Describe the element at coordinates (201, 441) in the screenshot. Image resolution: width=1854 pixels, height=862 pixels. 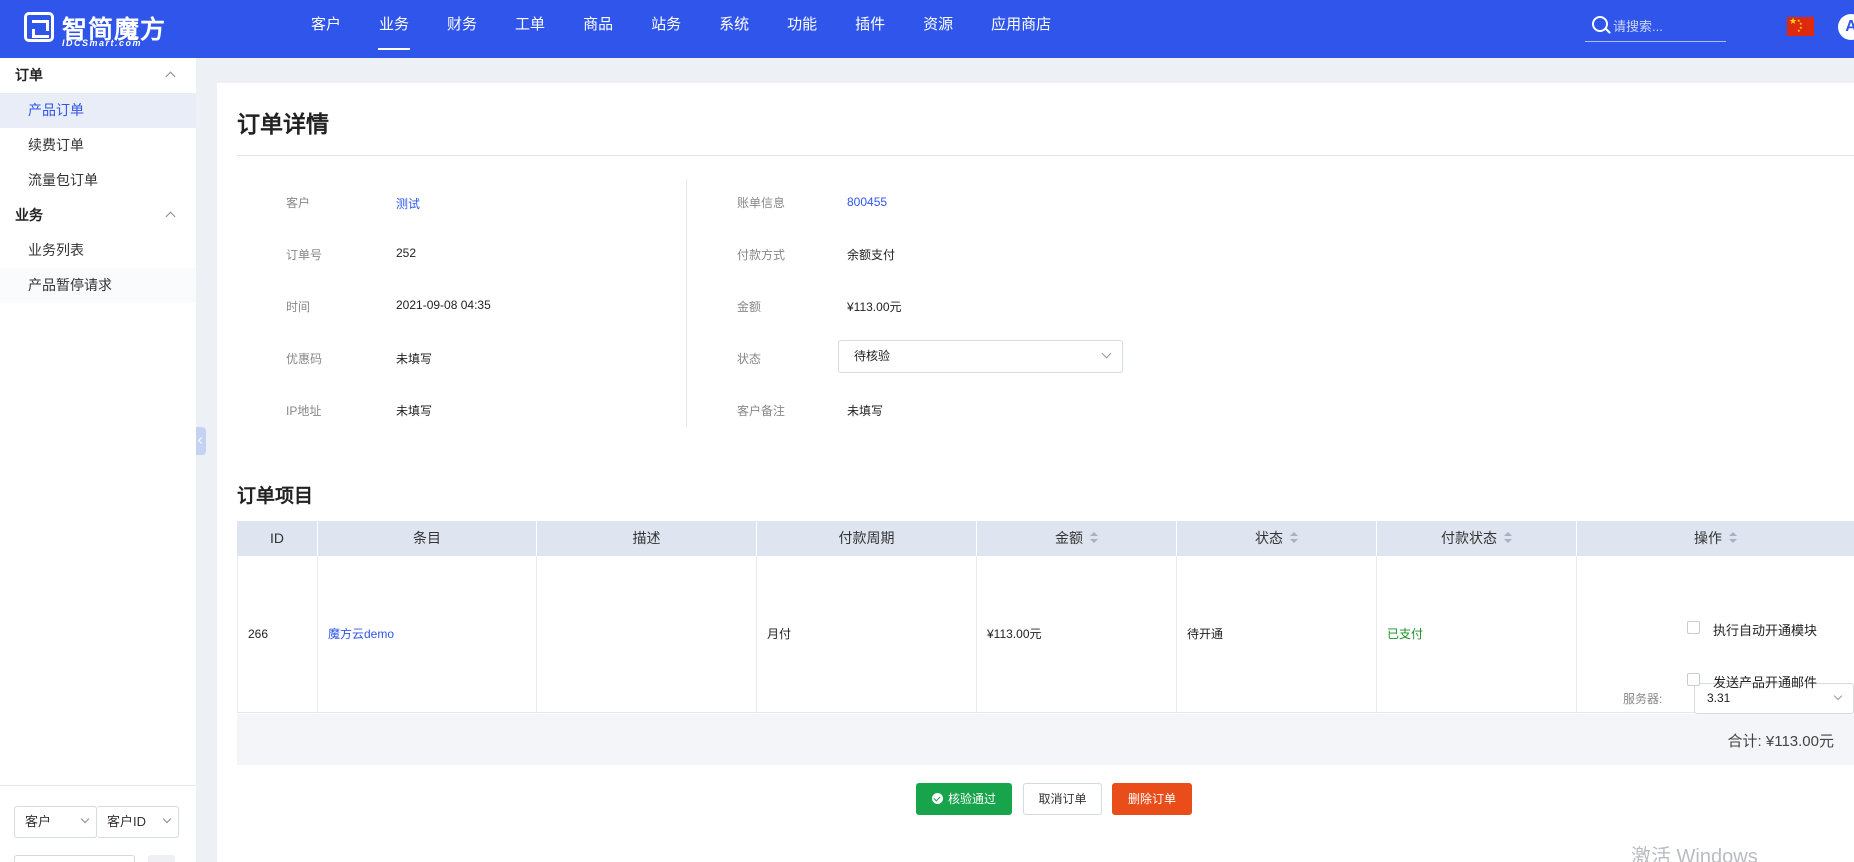
I see `sidebar-collapse-handle` at that location.